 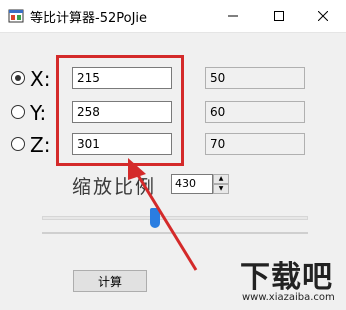 I want to click on minimize-button, so click(x=233, y=16).